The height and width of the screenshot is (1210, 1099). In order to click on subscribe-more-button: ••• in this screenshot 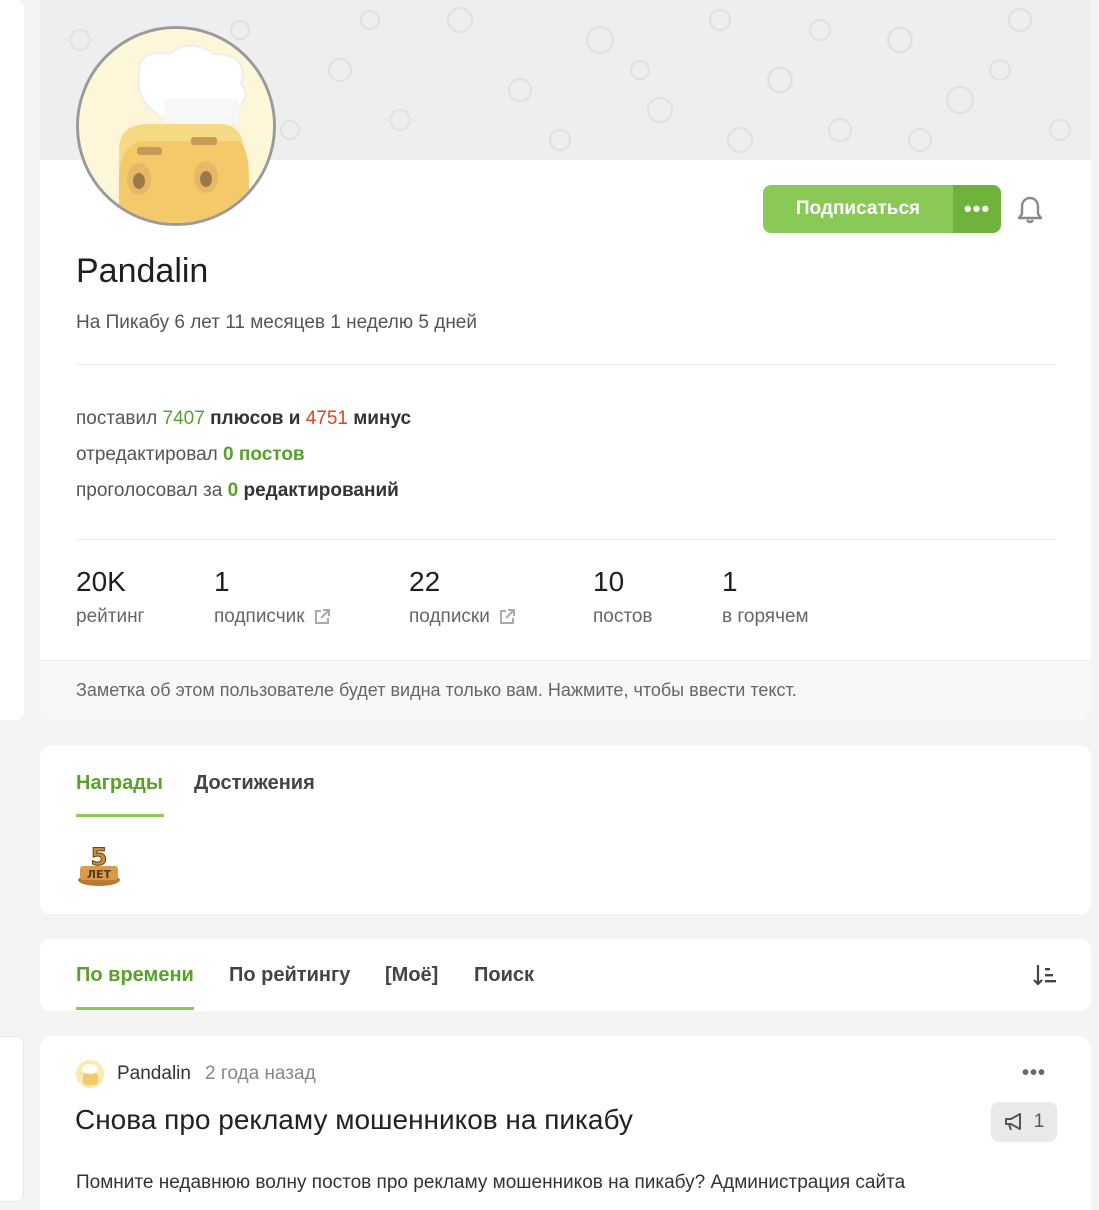, I will do `click(977, 209)`.